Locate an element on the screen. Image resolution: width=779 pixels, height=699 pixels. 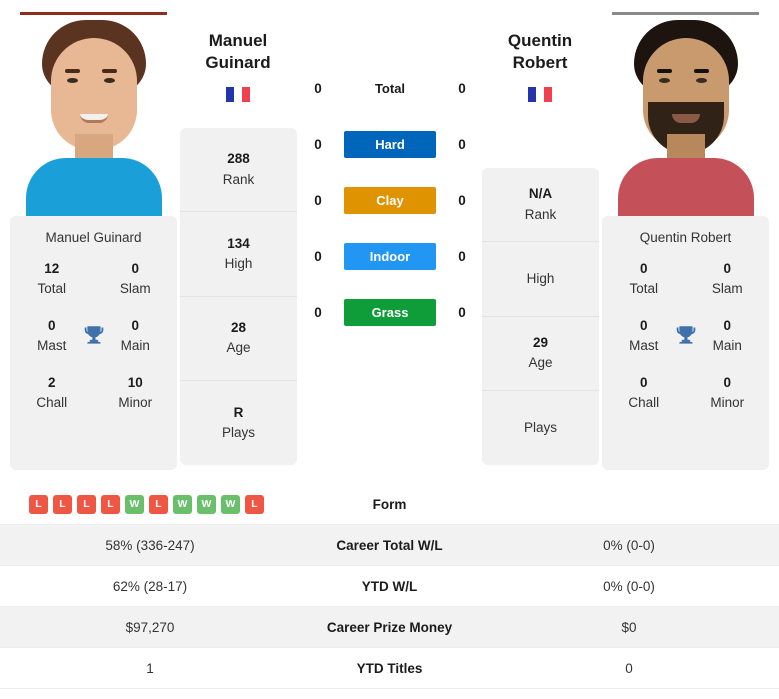
left-info-high: 134 High is located at coordinates (238, 254).